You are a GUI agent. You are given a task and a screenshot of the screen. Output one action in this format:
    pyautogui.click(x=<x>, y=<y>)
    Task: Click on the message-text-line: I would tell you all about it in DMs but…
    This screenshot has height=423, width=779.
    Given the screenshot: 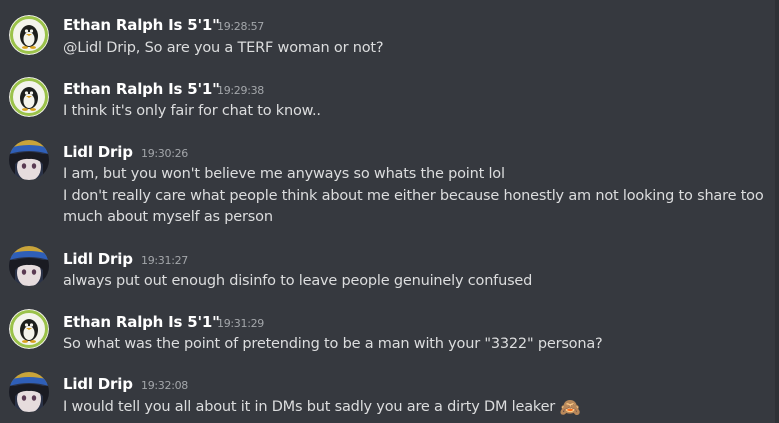 What is the action you would take?
    pyautogui.click(x=322, y=408)
    